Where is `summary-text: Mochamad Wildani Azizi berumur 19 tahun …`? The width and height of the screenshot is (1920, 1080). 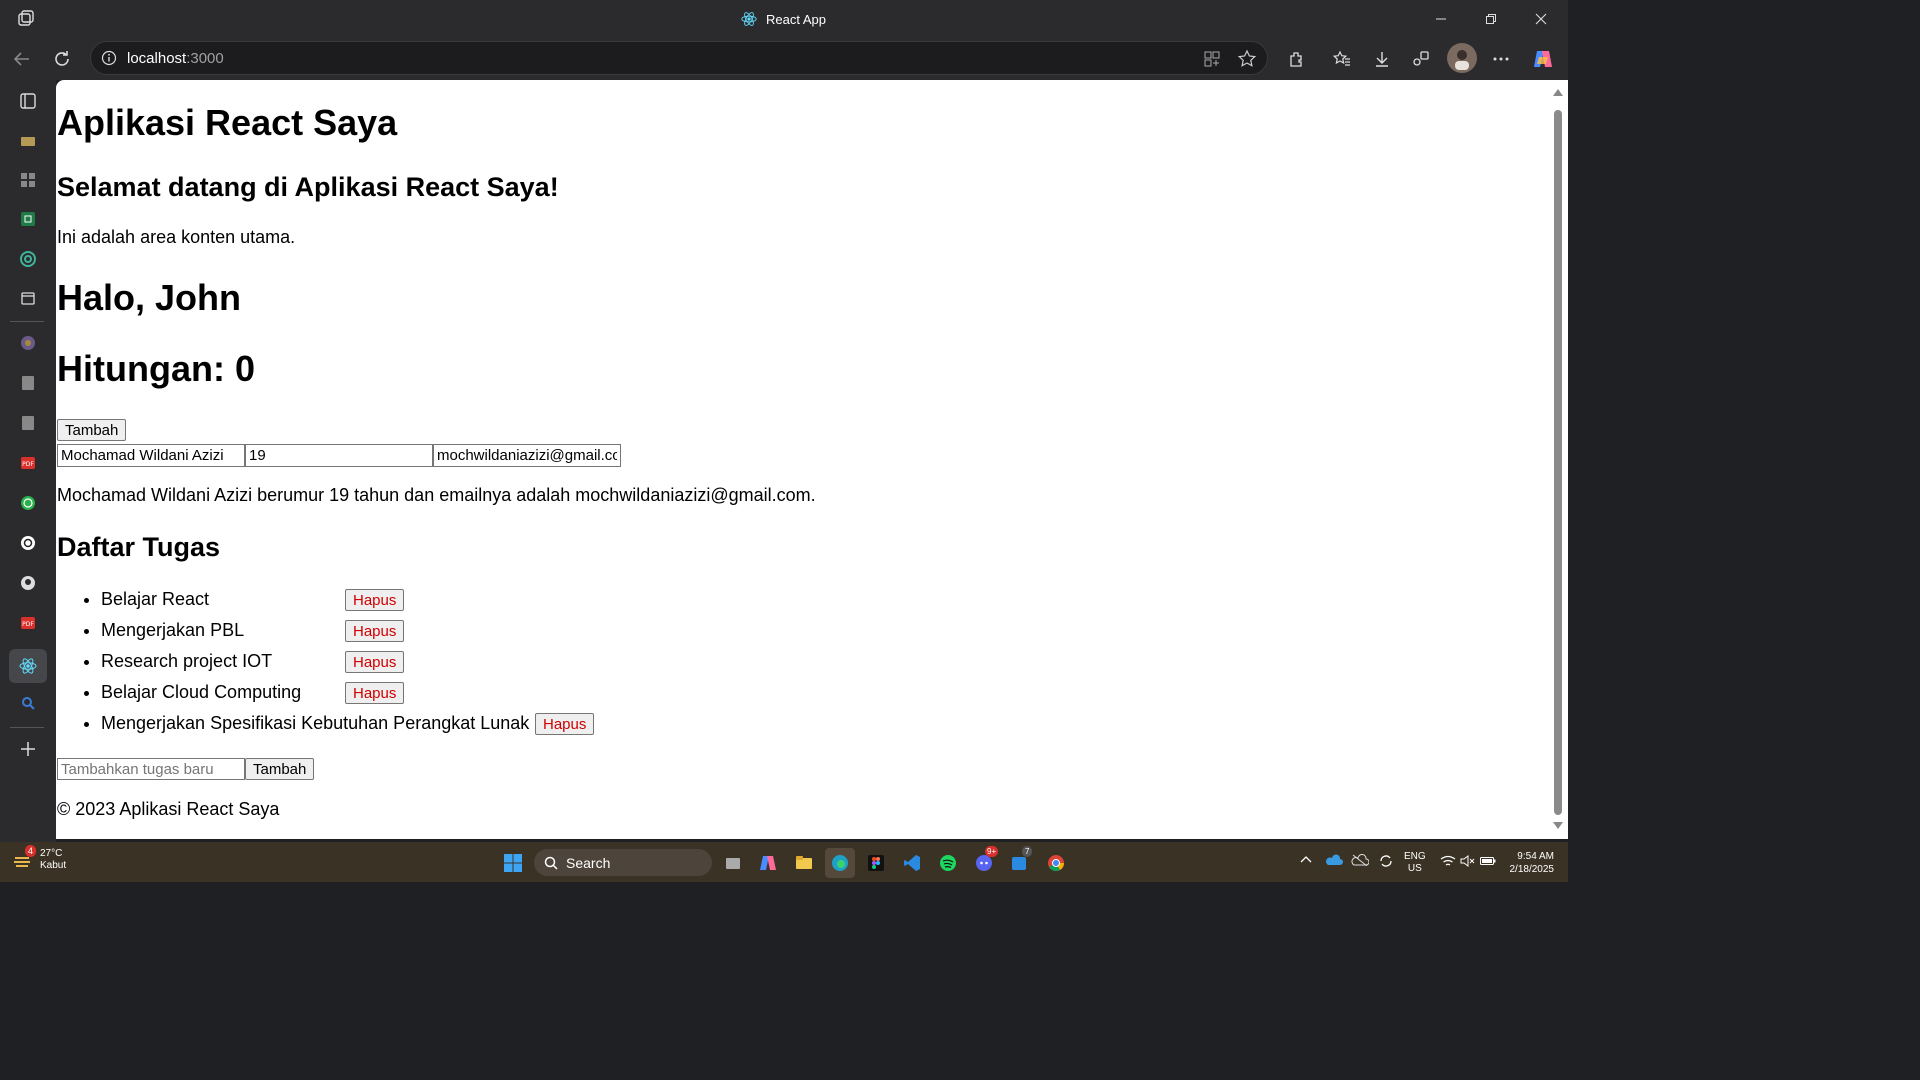 summary-text: Mochamad Wildani Azizi berumur 19 tahun … is located at coordinates (436, 495).